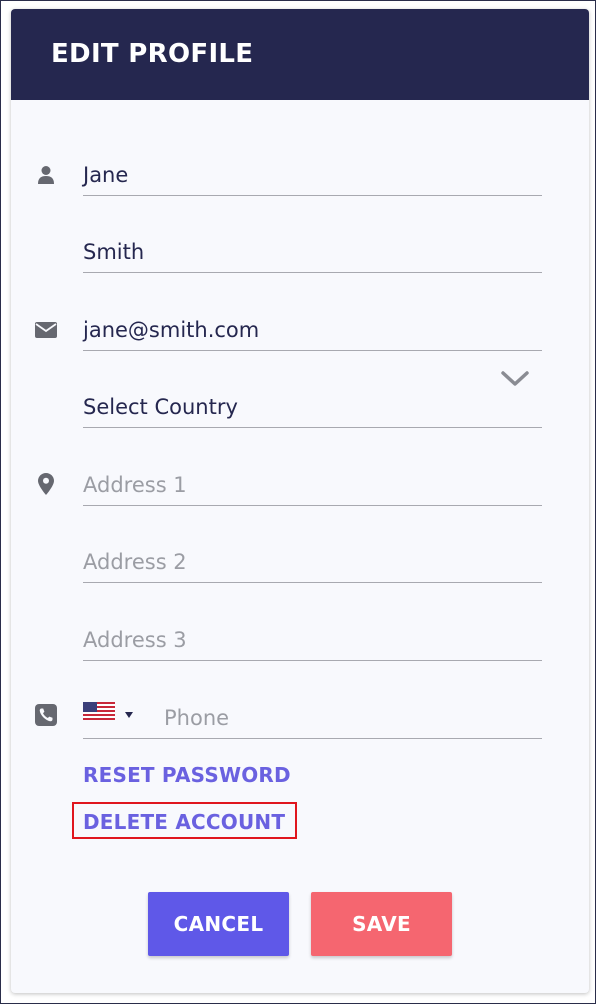 The width and height of the screenshot is (596, 1004). I want to click on country-selected-value: Select Country, so click(160, 407).